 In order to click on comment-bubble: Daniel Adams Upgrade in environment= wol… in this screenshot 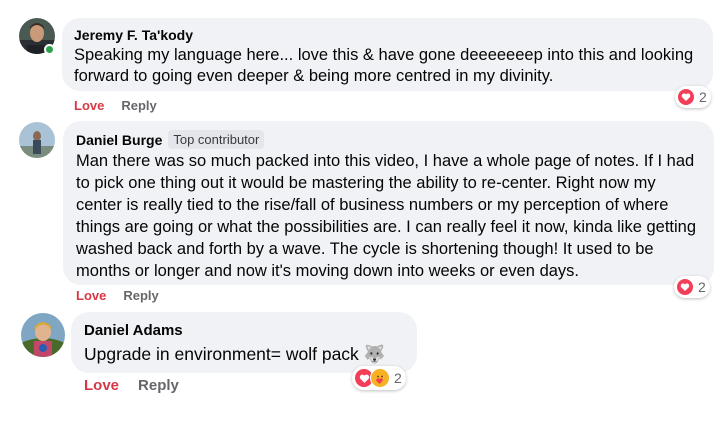, I will do `click(244, 342)`.